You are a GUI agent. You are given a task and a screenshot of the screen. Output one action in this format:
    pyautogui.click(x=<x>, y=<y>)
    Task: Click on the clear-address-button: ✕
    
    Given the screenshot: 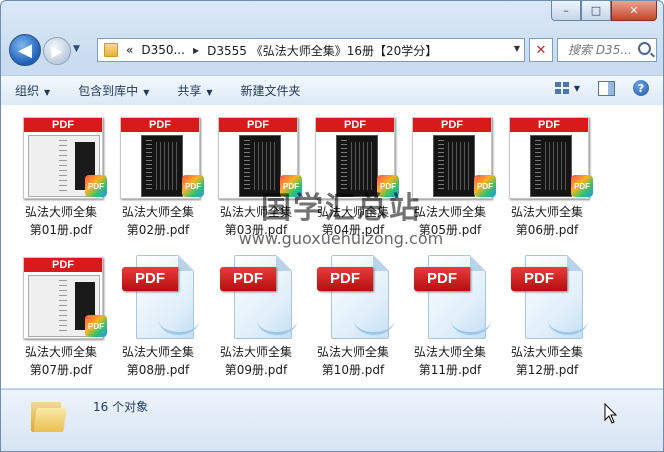 What is the action you would take?
    pyautogui.click(x=541, y=50)
    